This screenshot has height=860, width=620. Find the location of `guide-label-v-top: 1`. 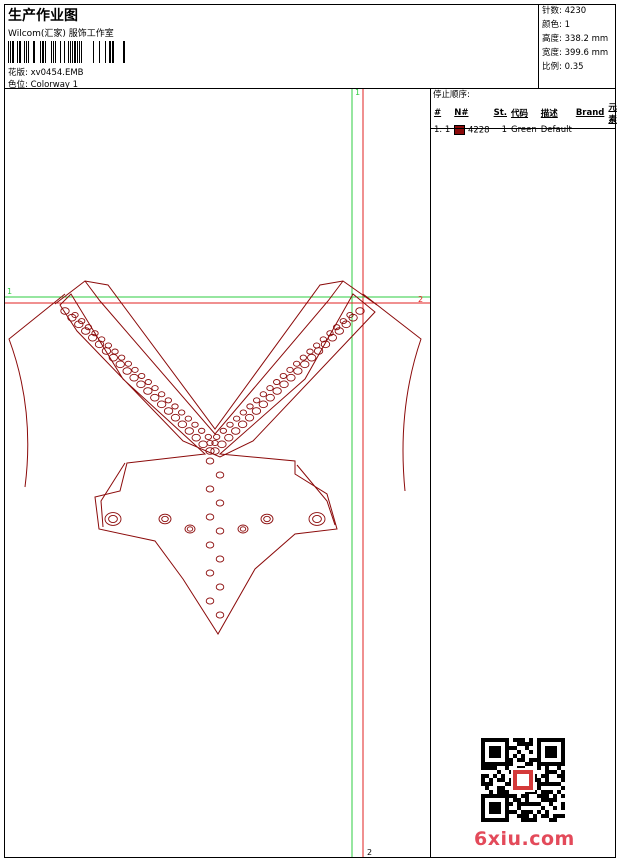

guide-label-v-top: 1 is located at coordinates (357, 93).